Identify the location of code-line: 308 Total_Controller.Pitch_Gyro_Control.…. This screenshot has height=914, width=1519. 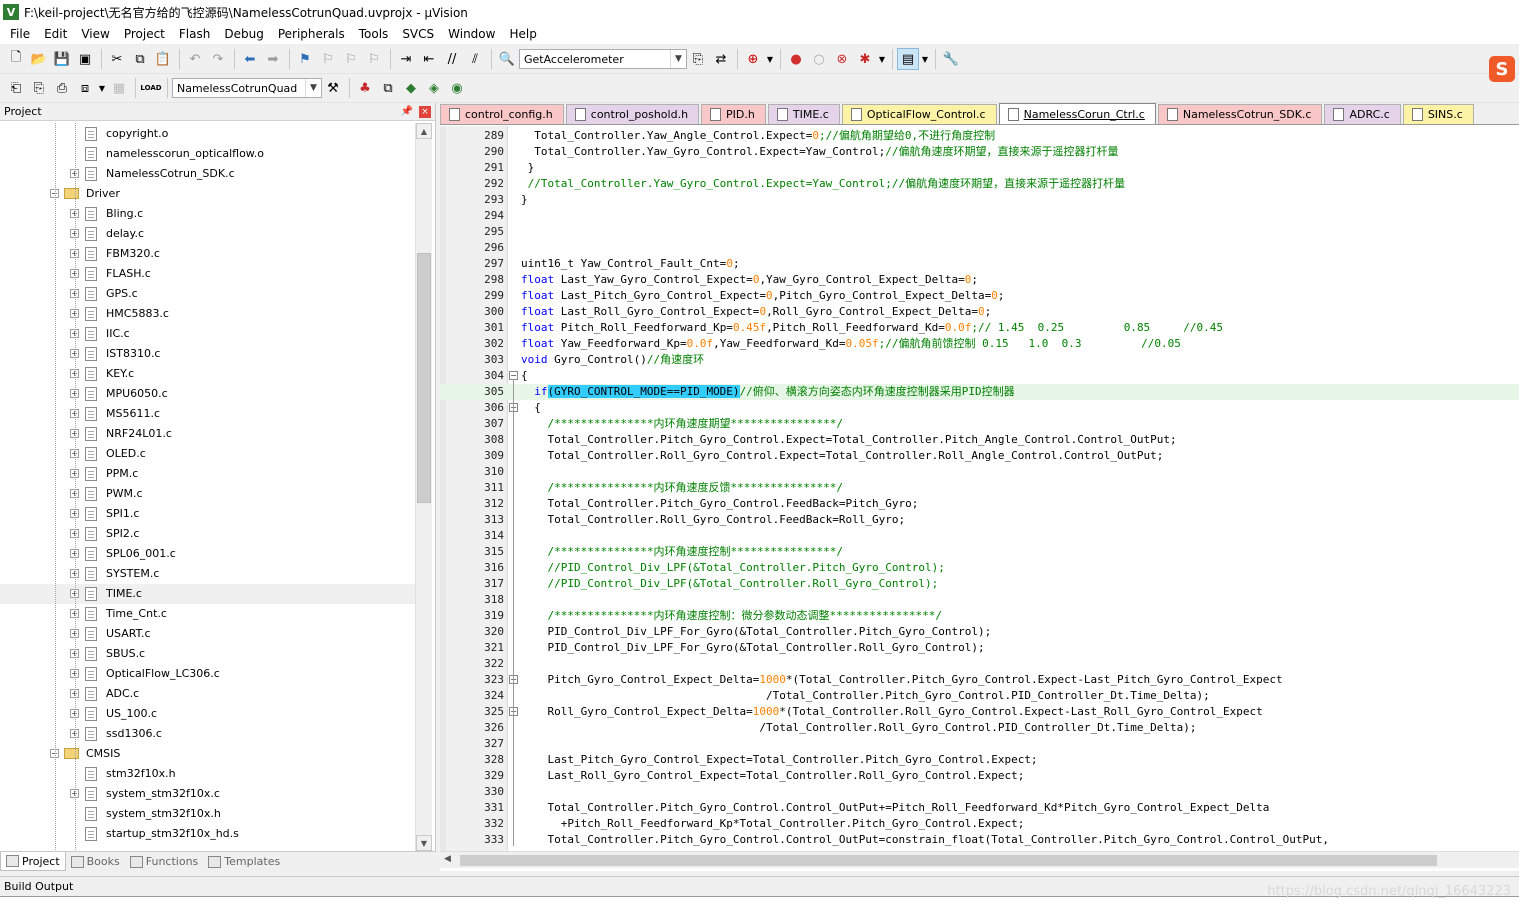
(979, 440).